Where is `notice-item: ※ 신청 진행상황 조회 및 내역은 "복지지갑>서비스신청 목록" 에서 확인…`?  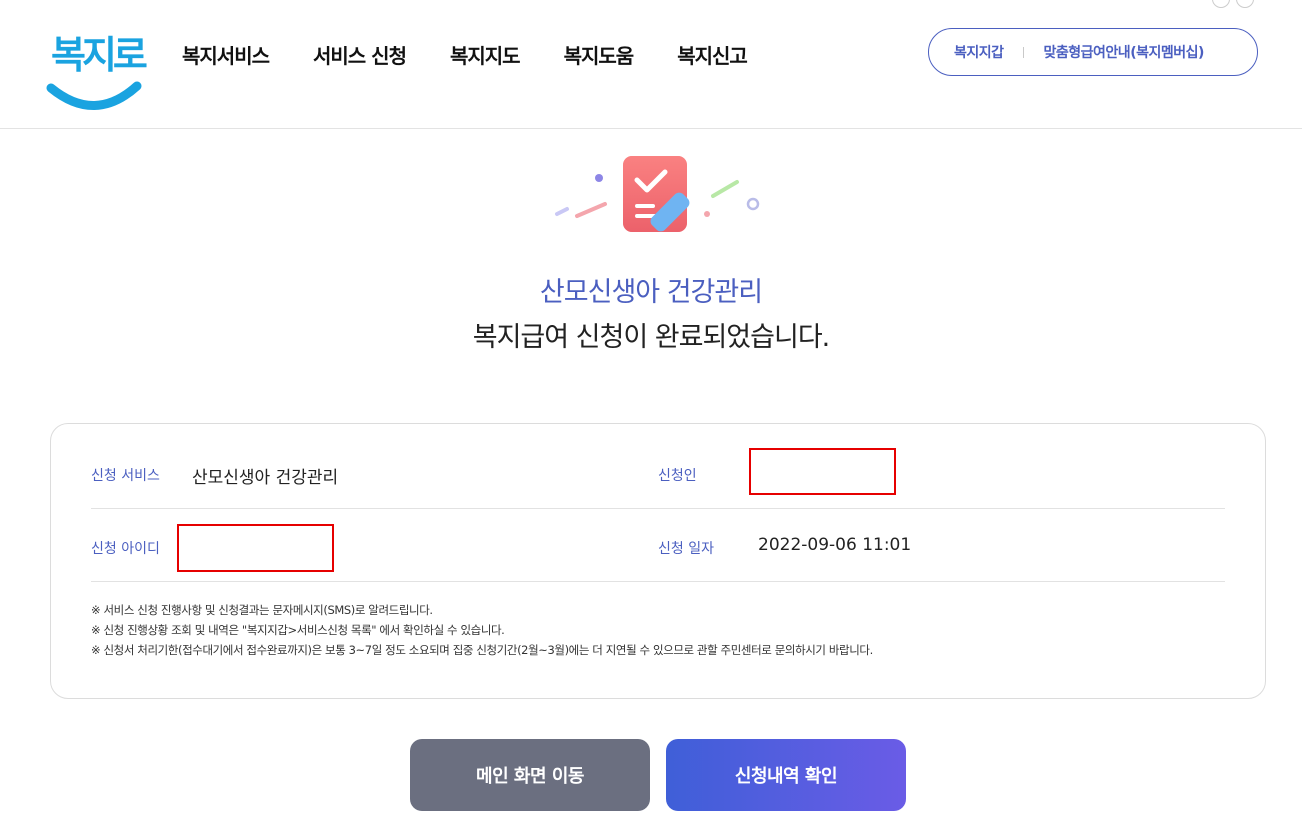
notice-item: ※ 신청 진행상황 조회 및 내역은 "복지지갑>서비스신청 목록" 에서 확인… is located at coordinates (298, 630).